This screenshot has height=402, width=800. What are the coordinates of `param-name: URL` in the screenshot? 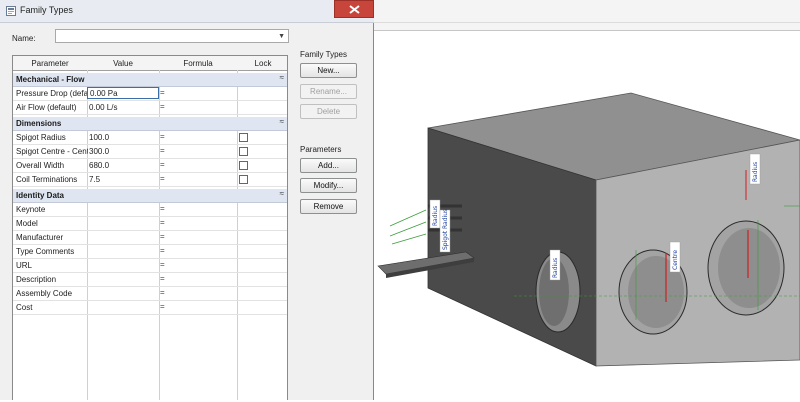 It's located at (24, 265).